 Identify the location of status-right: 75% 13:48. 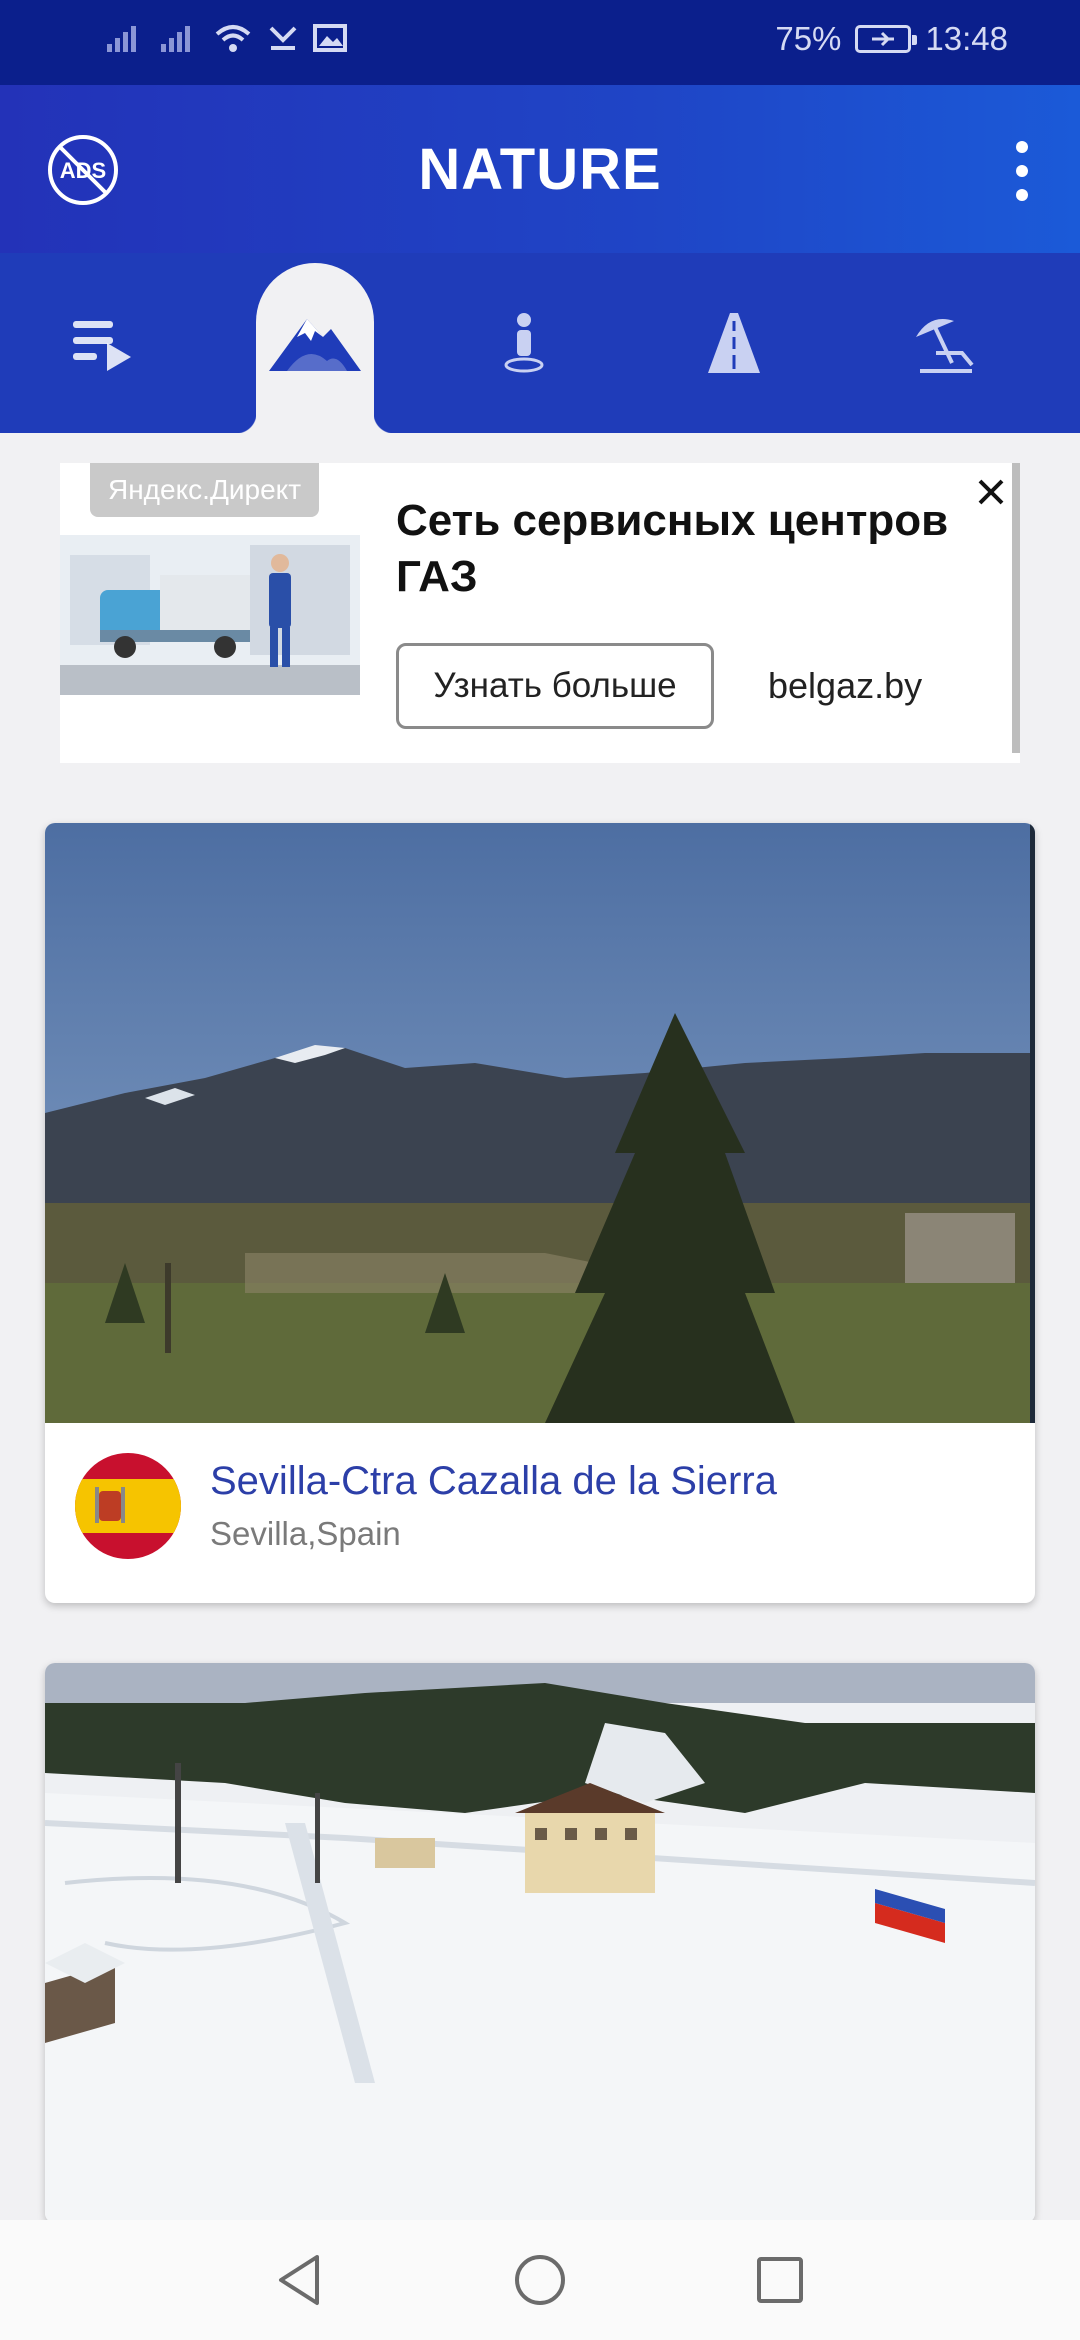
(891, 39).